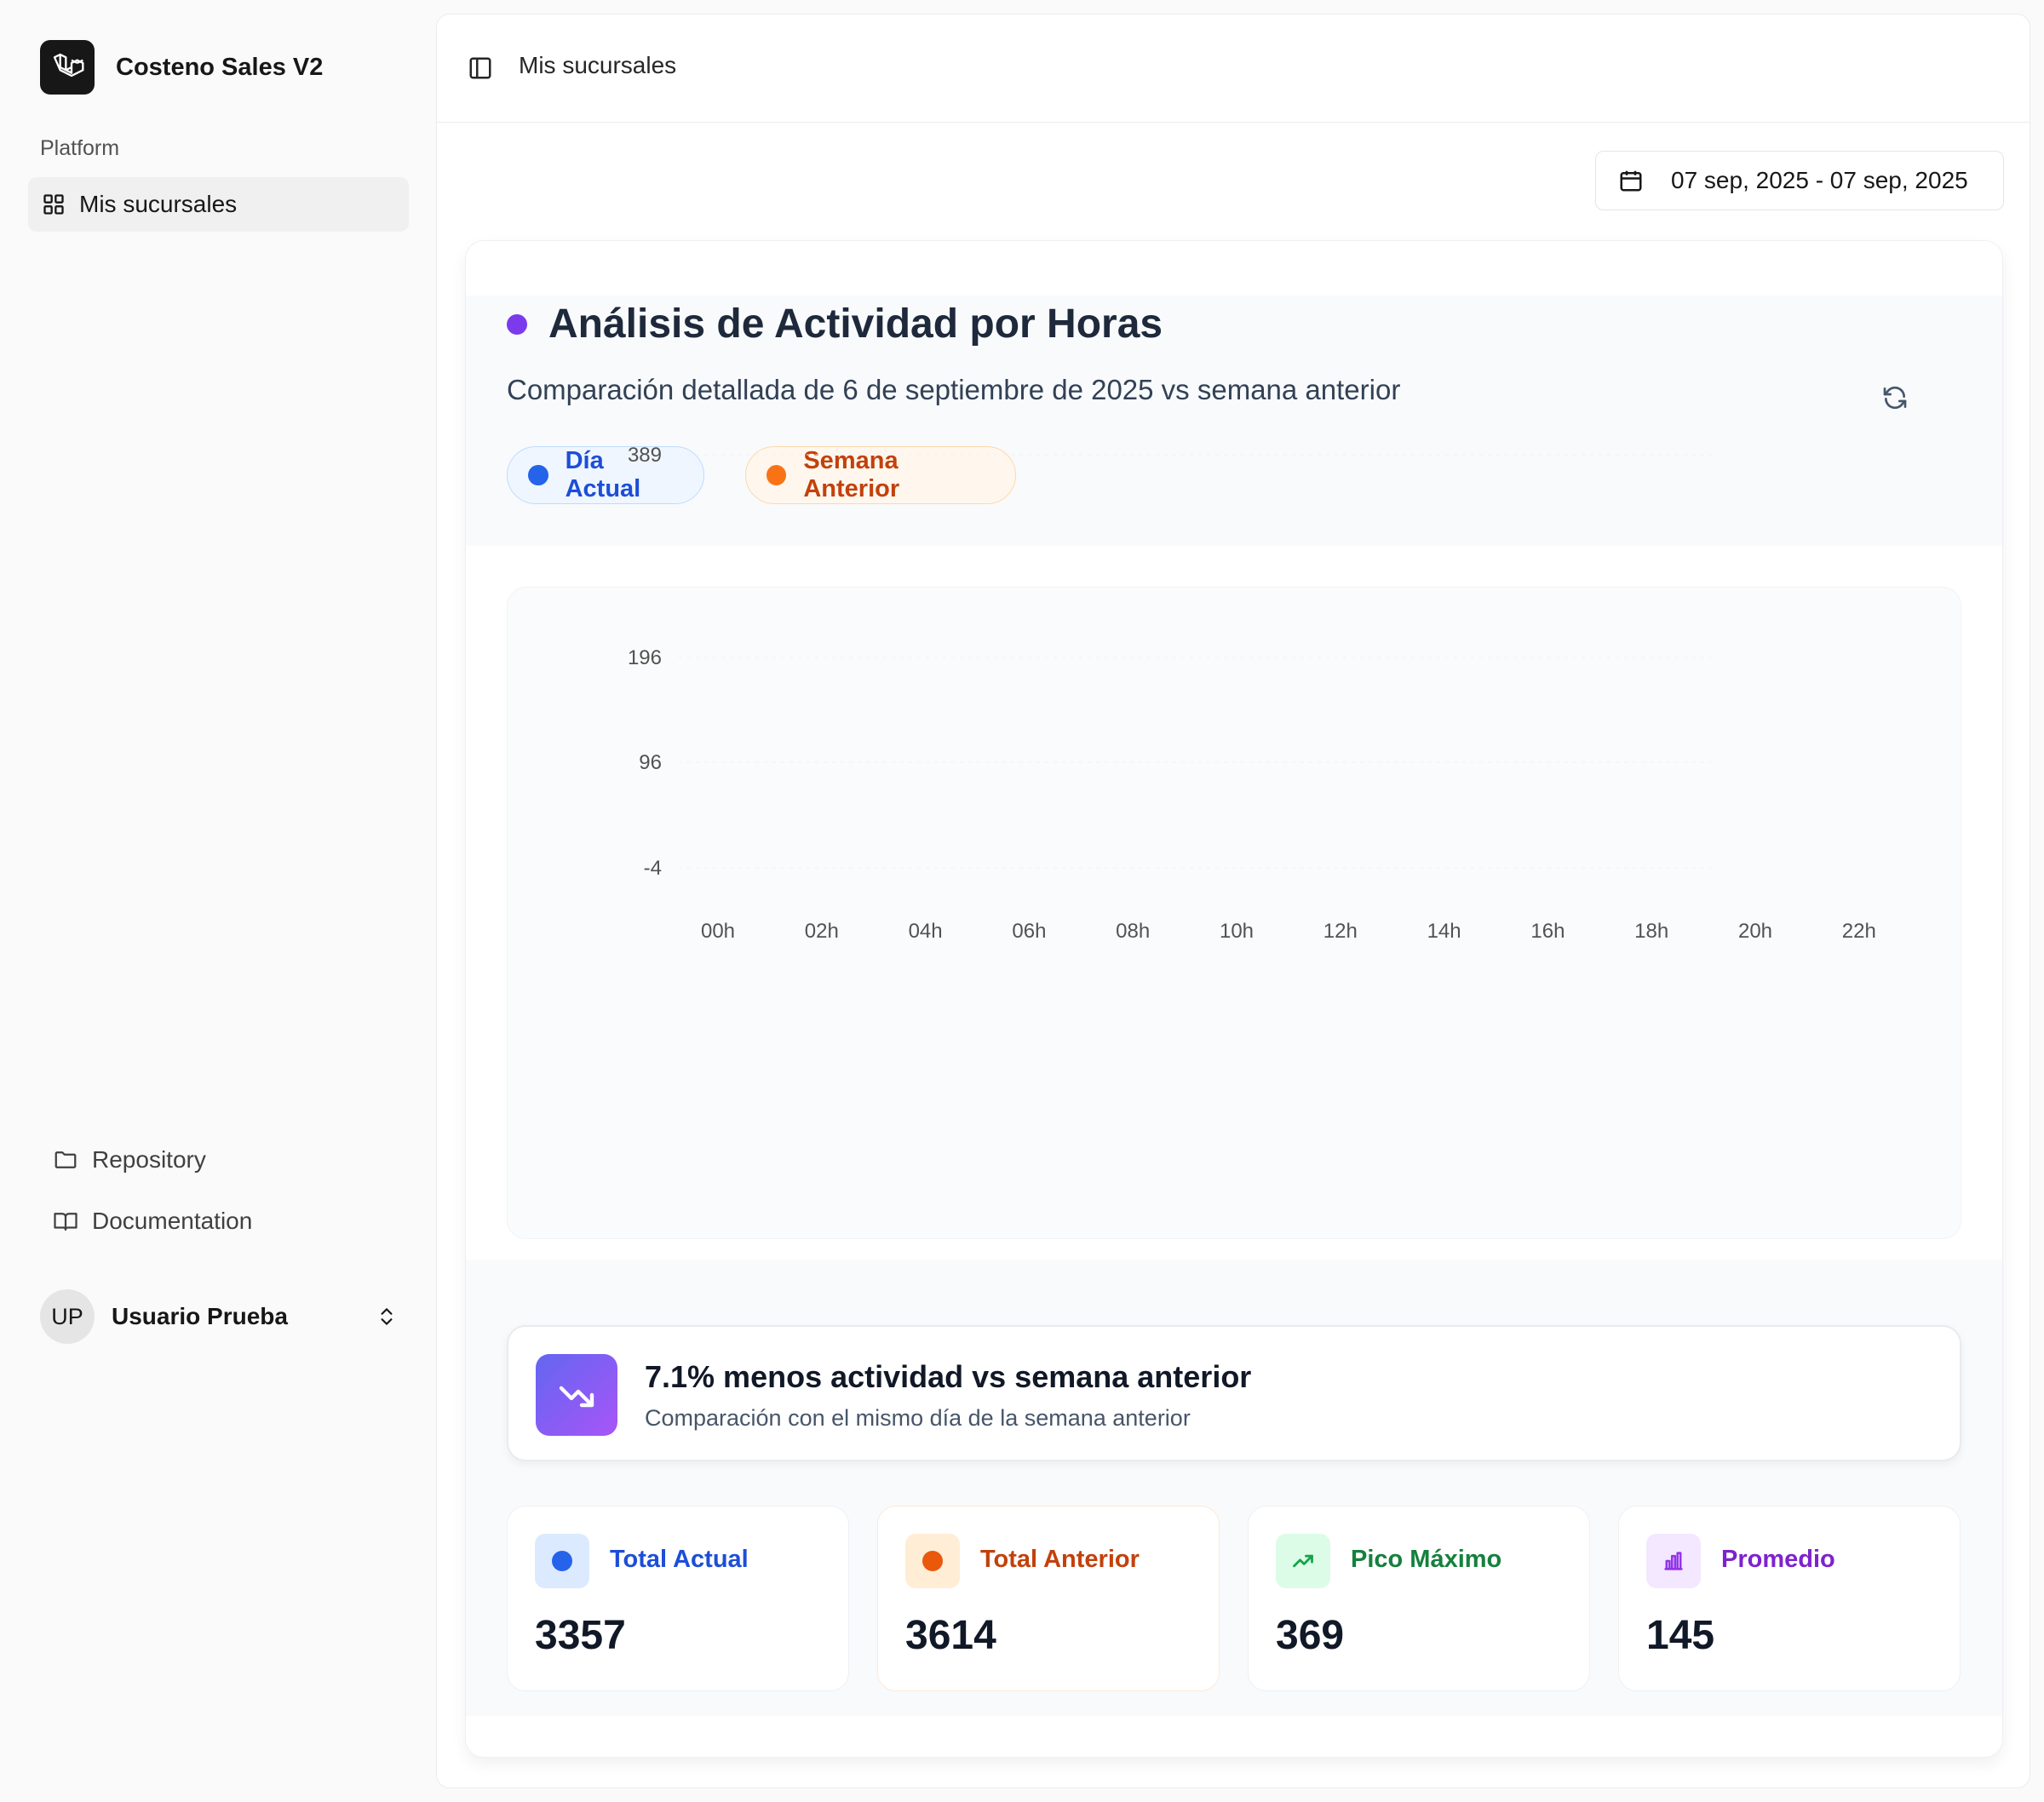 The image size is (2044, 1802). Describe the element at coordinates (1426, 1559) in the screenshot. I see `stat-label: Pico Máximo` at that location.